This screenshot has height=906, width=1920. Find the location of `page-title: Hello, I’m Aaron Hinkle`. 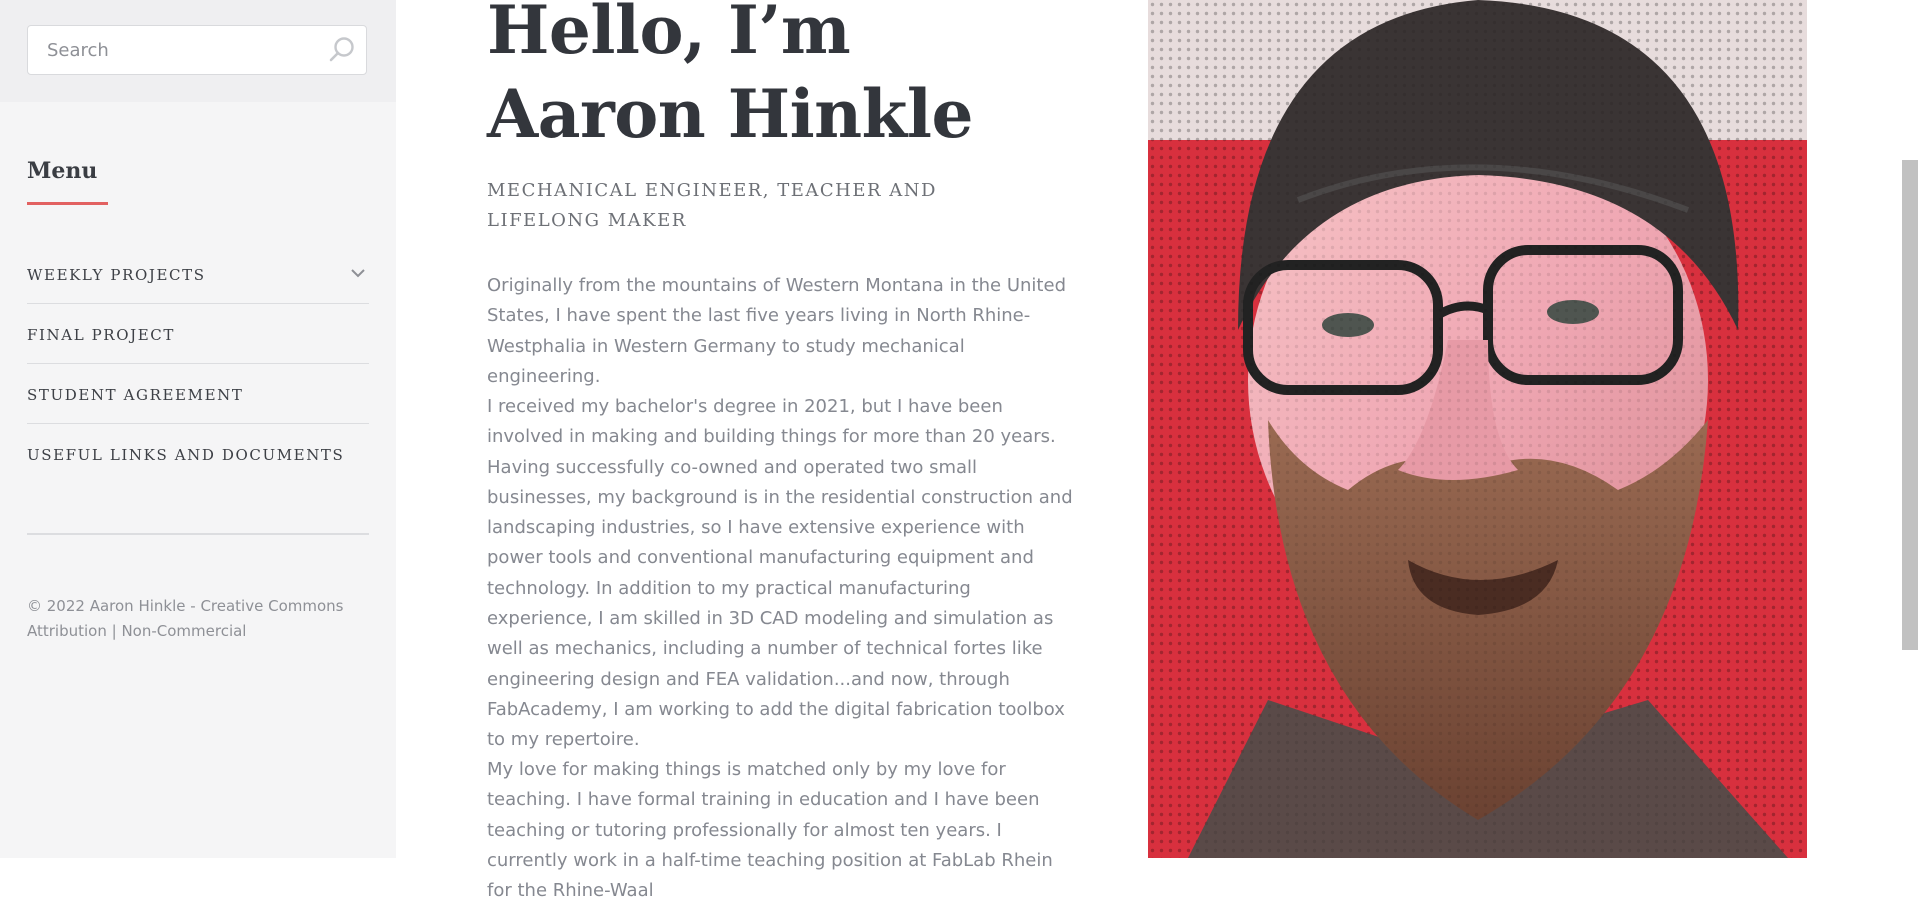

page-title: Hello, I’m Aaron Hinkle is located at coordinates (730, 78).